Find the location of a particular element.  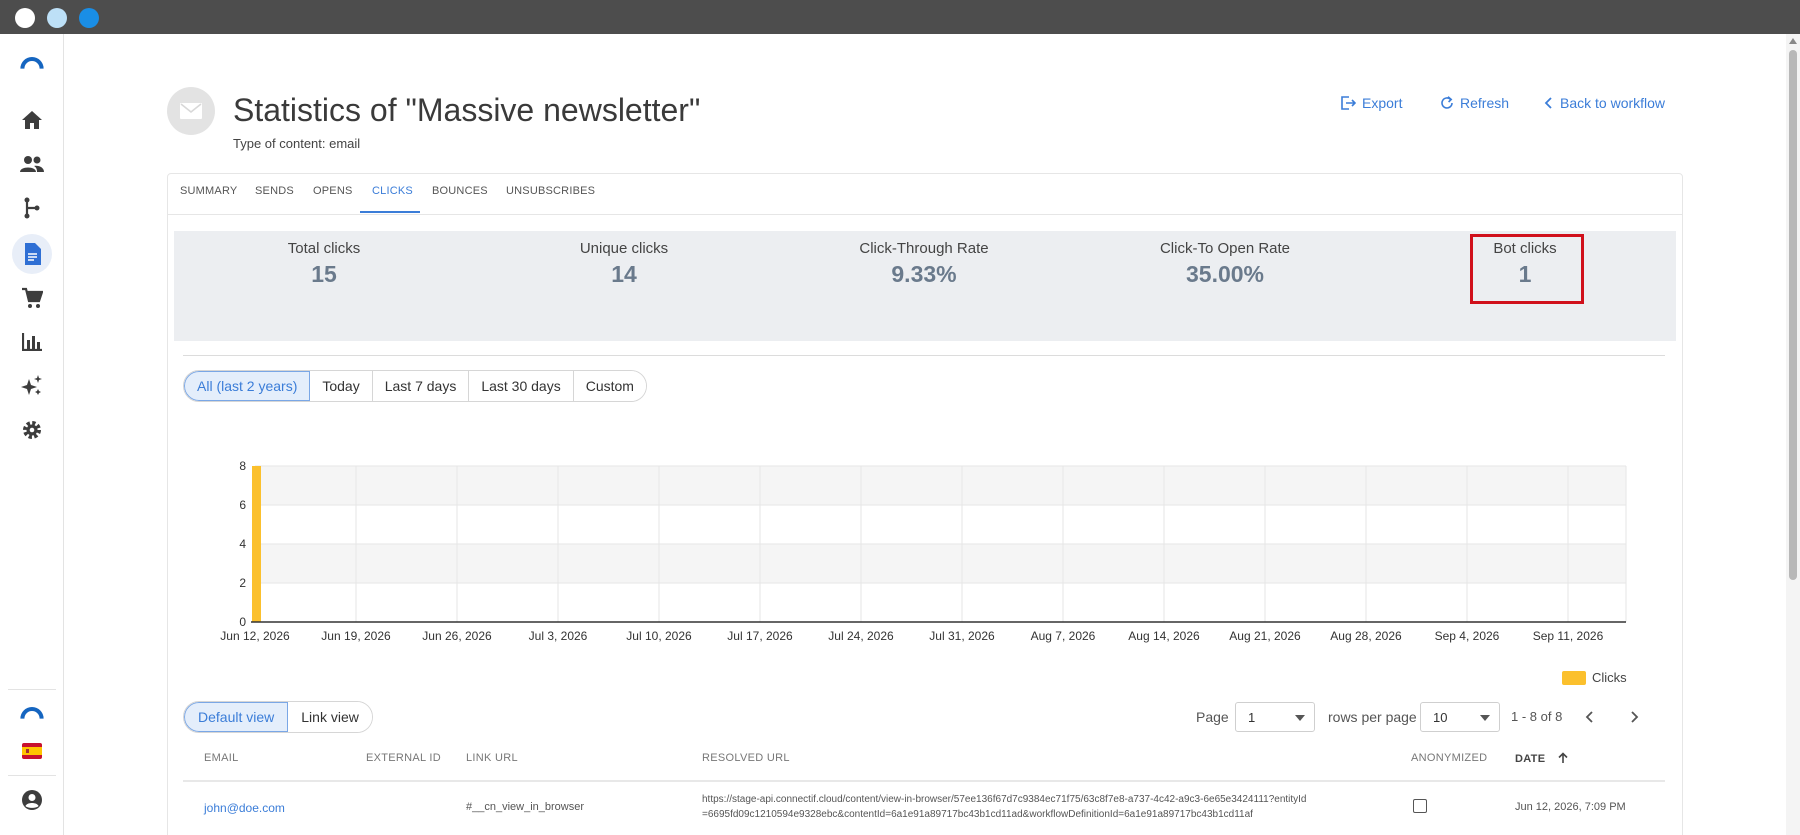

next-page-button is located at coordinates (1634, 717).